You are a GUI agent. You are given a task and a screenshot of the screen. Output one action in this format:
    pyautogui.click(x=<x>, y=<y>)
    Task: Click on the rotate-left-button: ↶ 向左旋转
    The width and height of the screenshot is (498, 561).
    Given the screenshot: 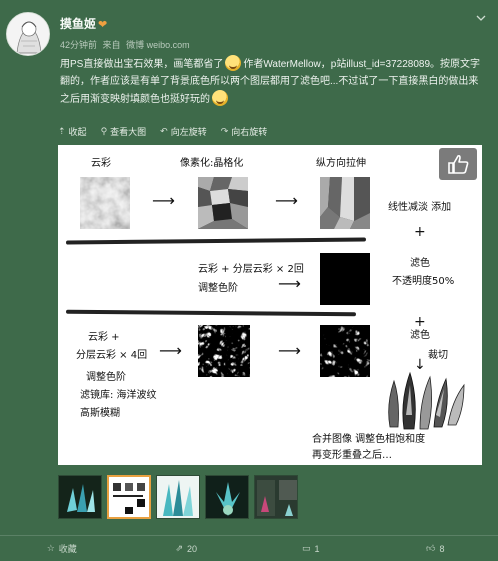 What is the action you would take?
    pyautogui.click(x=183, y=131)
    